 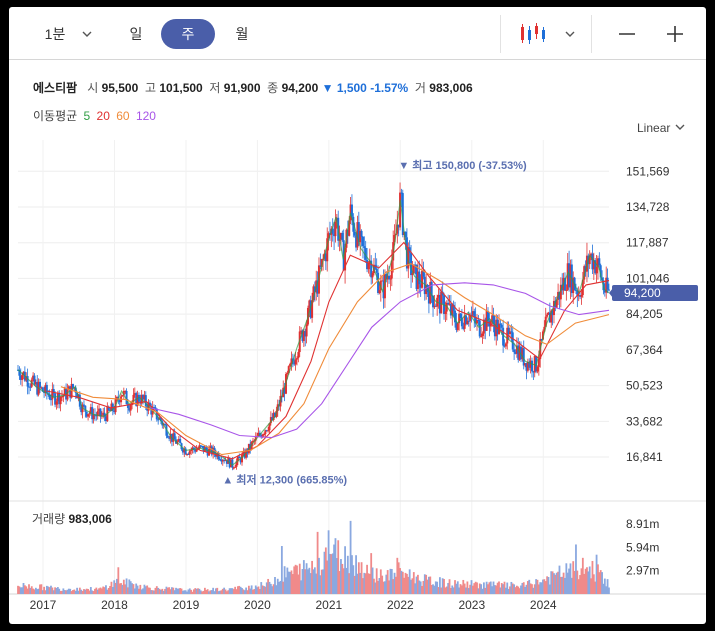 What do you see at coordinates (462, 165) in the screenshot?
I see `high-annotation: ▼ 최고 150,800 (-37.53%)` at bounding box center [462, 165].